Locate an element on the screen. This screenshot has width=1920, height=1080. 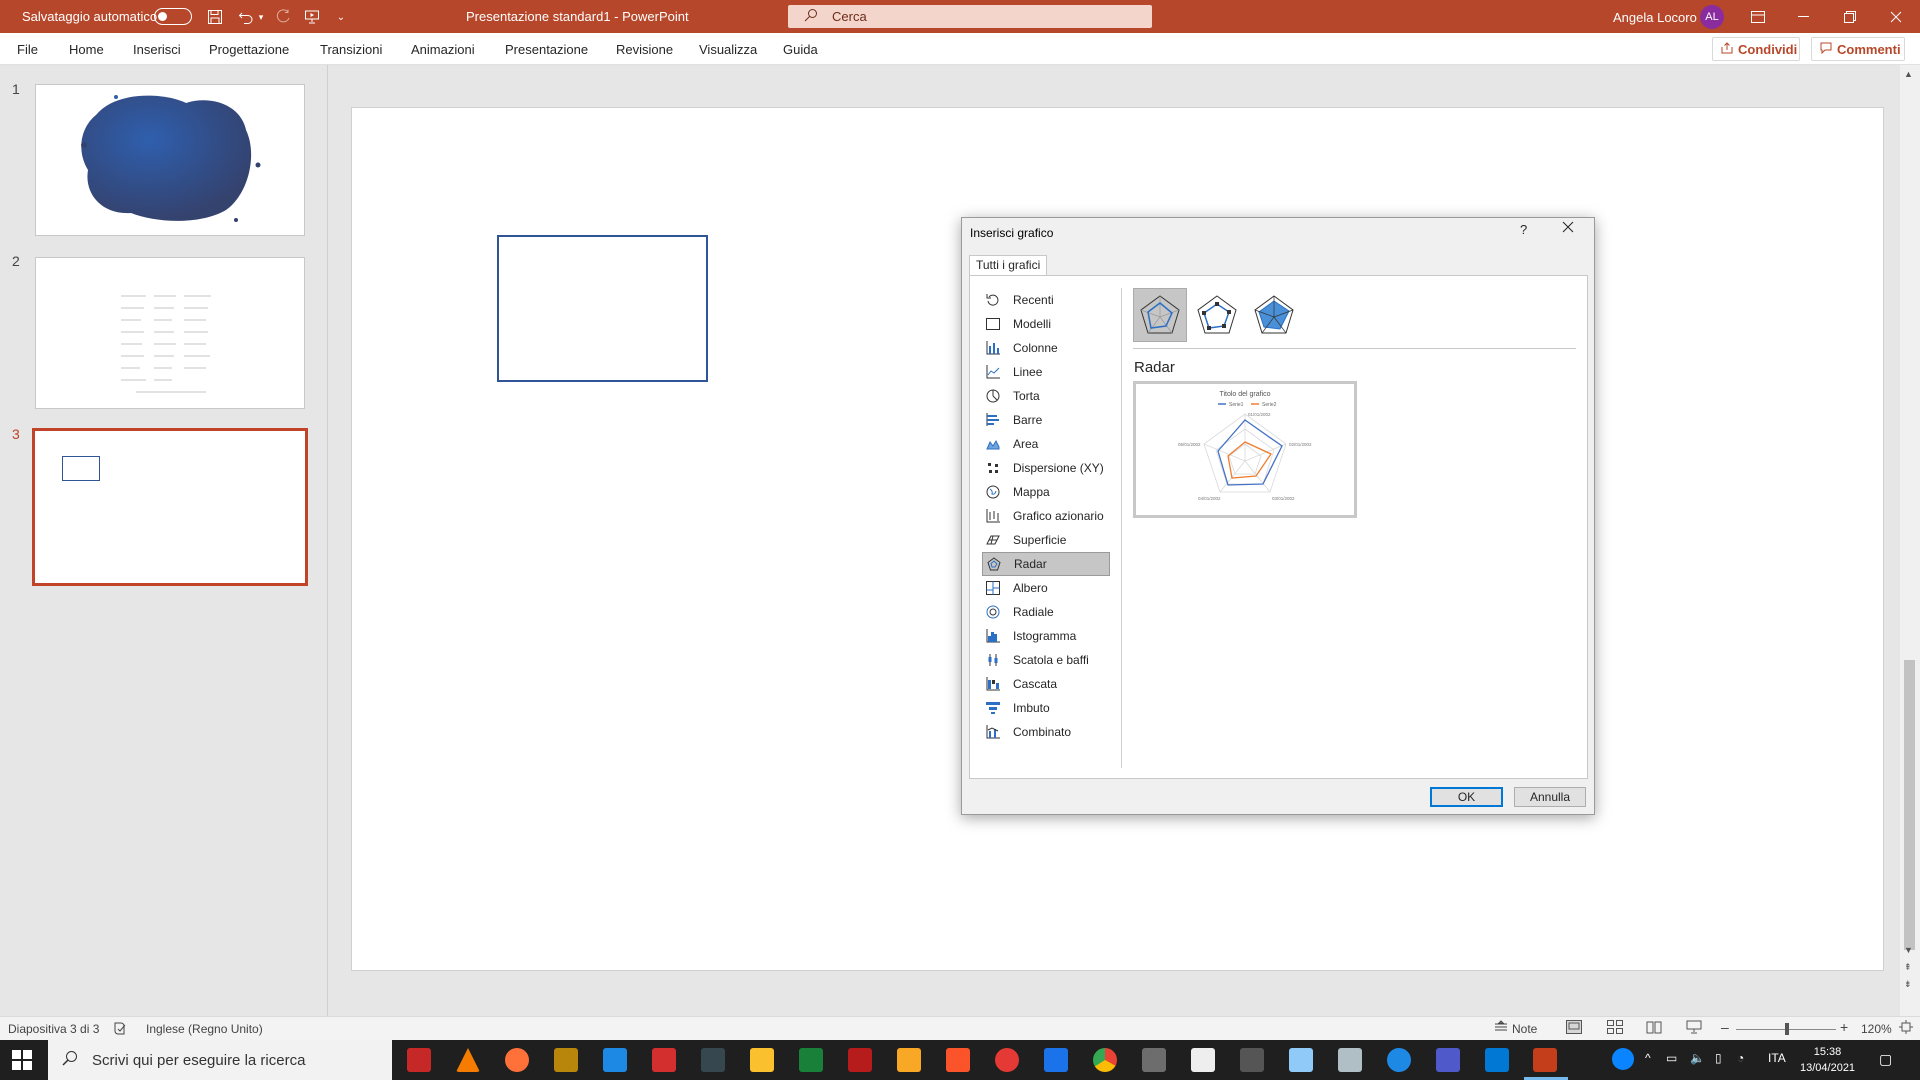
category-combinato: Combinato is located at coordinates (1046, 732).